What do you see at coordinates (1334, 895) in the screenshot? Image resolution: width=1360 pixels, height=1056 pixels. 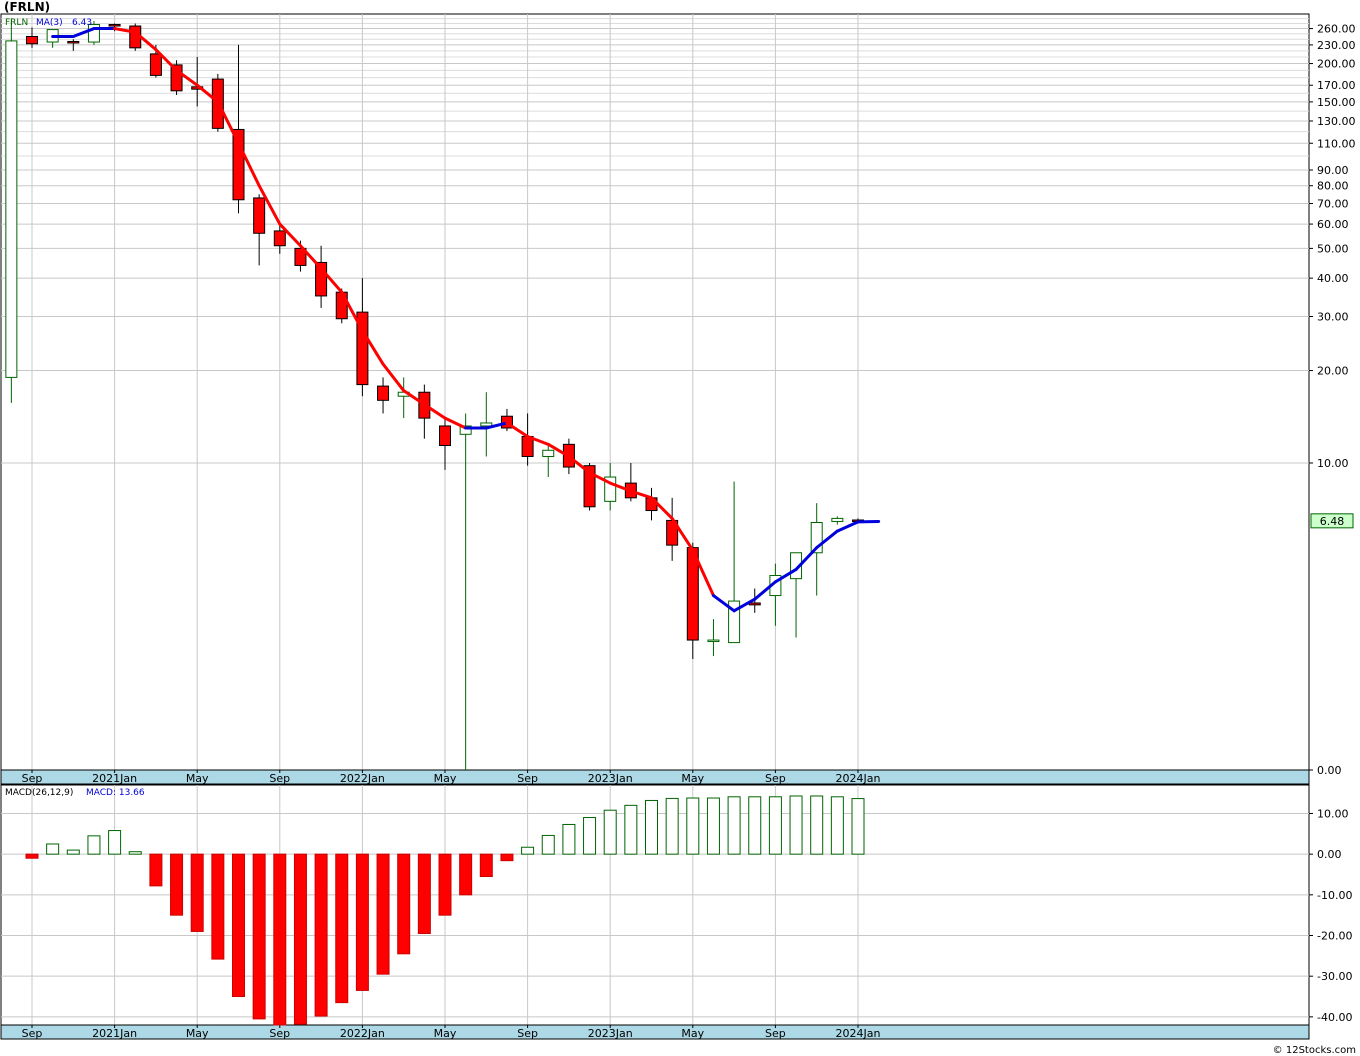 I see `macd-y-tick-label: -10.00` at bounding box center [1334, 895].